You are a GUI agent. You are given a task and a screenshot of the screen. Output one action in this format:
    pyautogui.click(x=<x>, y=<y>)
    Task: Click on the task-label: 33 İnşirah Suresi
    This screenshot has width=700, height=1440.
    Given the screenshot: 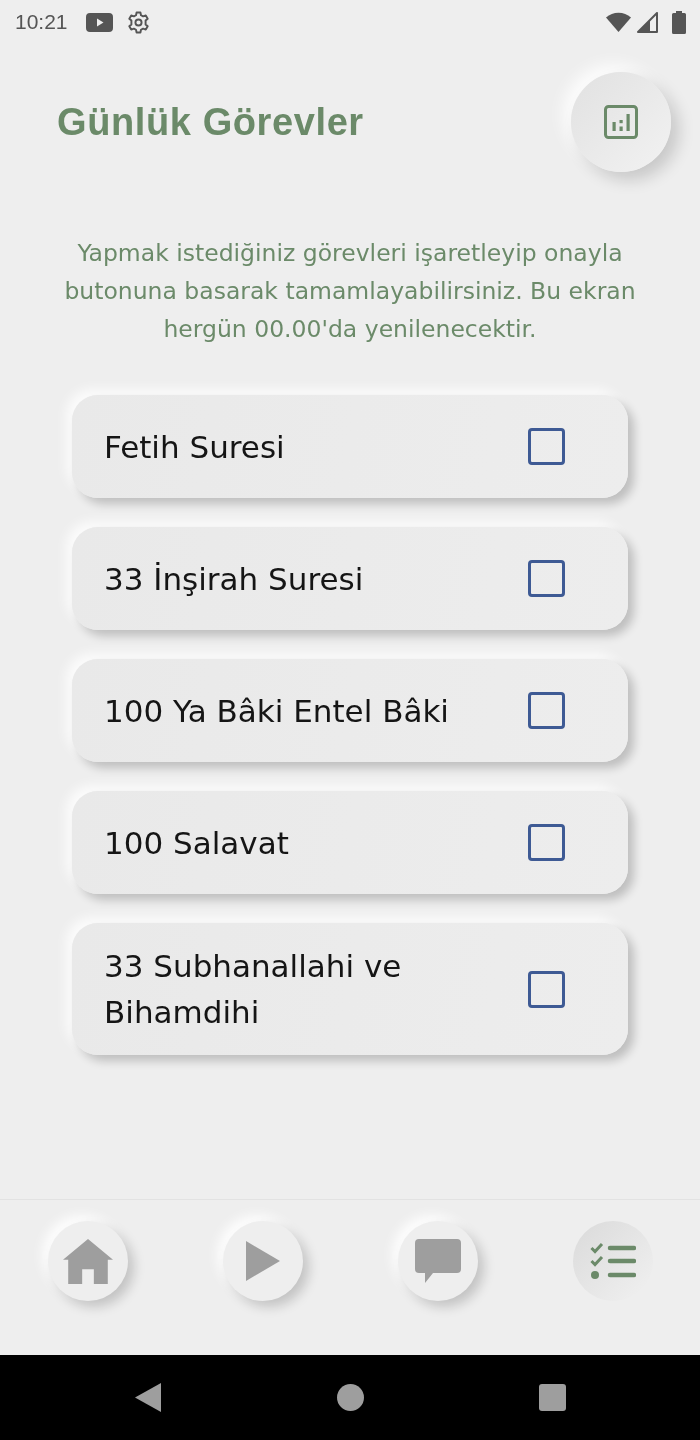 What is the action you would take?
    pyautogui.click(x=234, y=579)
    